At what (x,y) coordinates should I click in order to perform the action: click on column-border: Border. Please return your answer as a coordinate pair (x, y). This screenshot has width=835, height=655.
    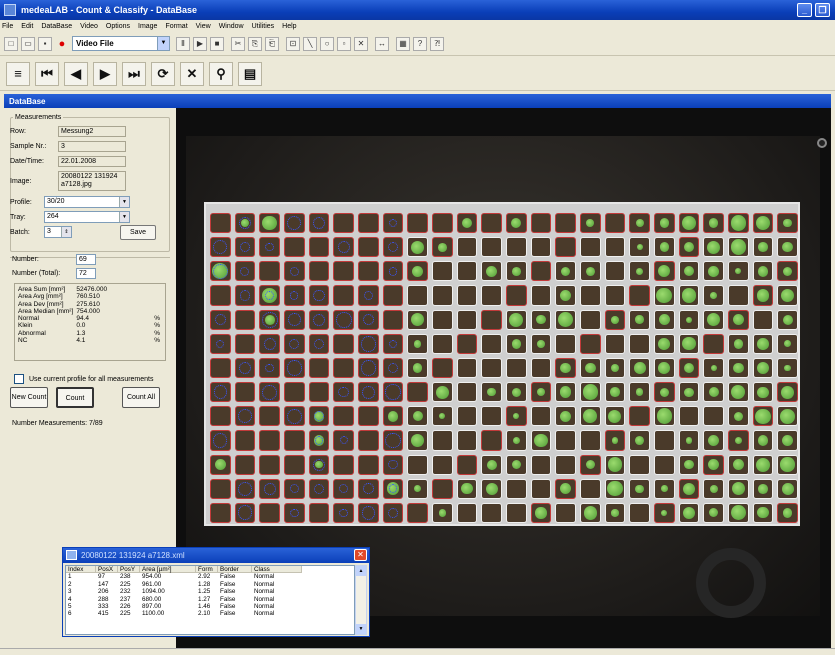
    Looking at the image, I should click on (235, 570).